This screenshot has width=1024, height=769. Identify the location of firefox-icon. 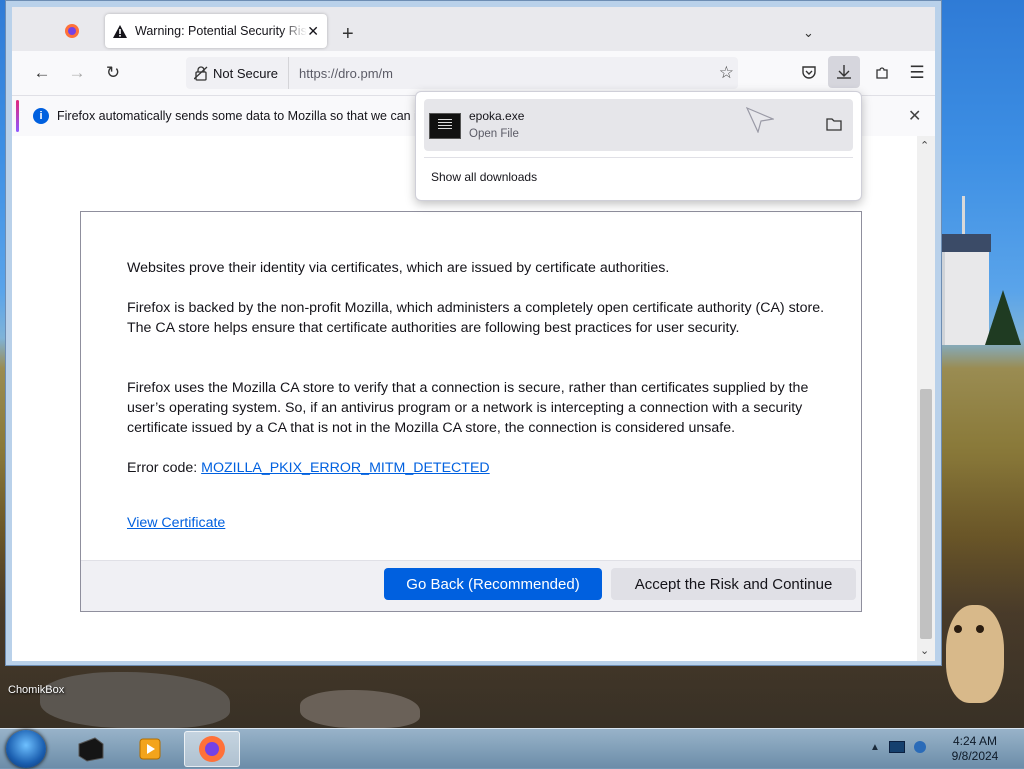
(72, 31).